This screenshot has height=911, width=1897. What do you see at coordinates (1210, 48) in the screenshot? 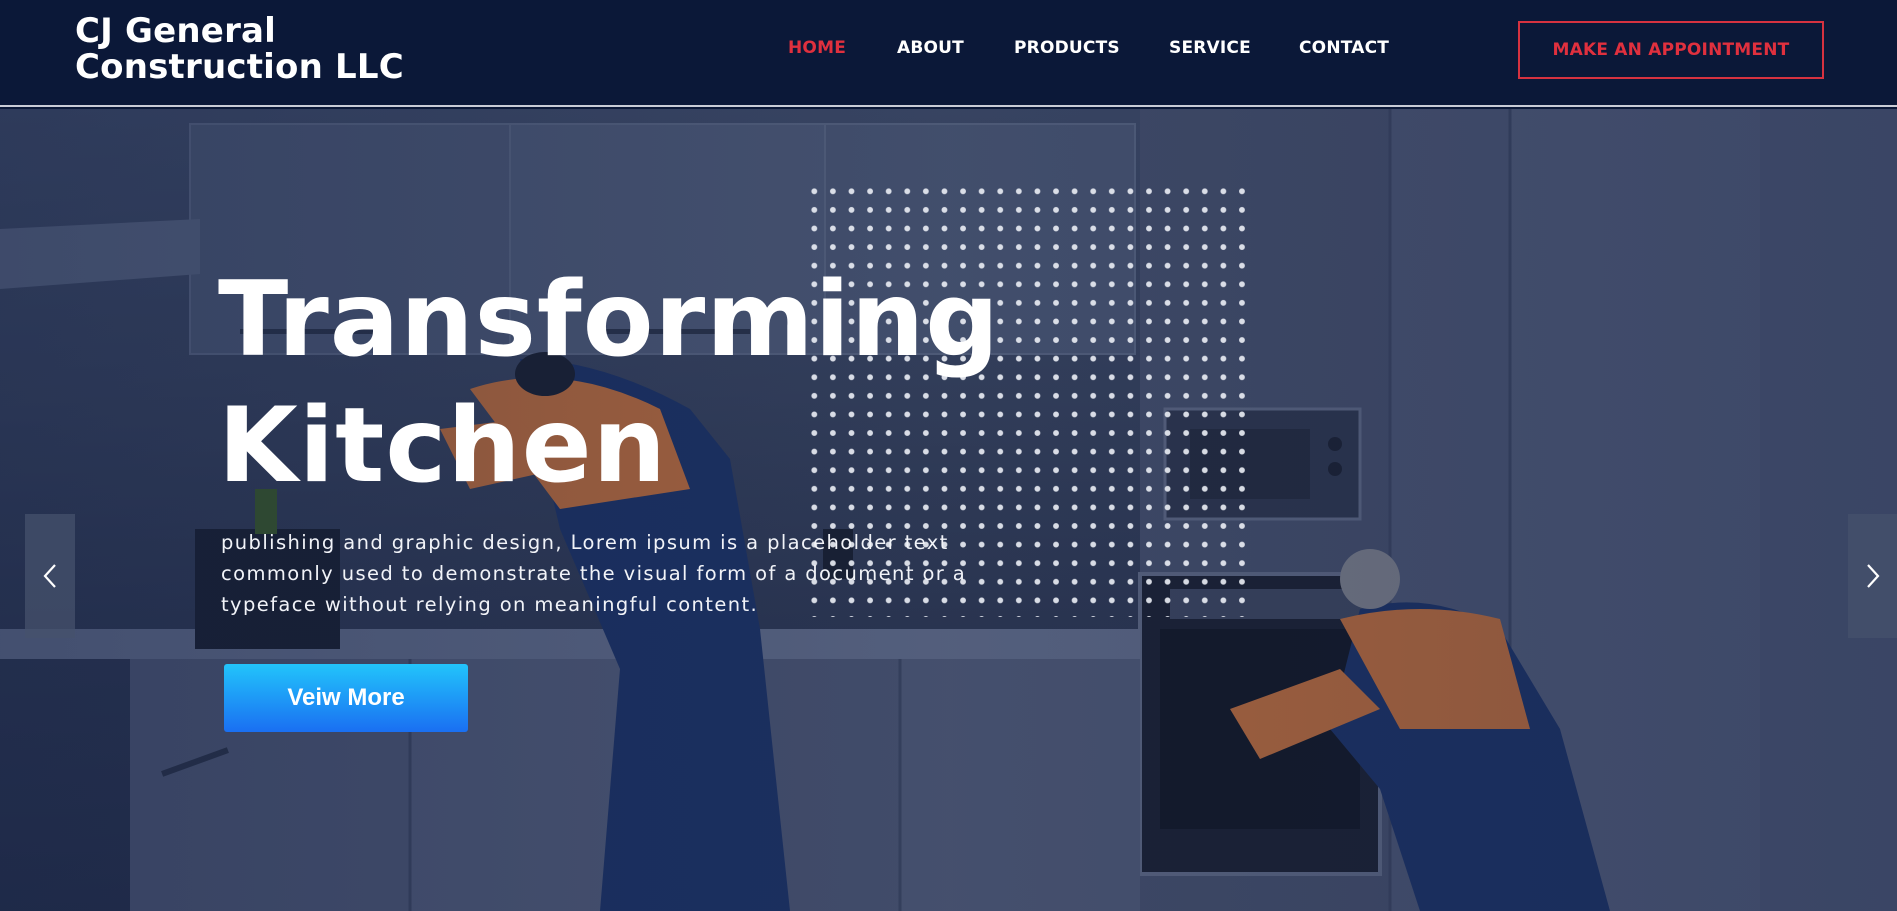
I see `nav-item-service: SERVICE` at bounding box center [1210, 48].